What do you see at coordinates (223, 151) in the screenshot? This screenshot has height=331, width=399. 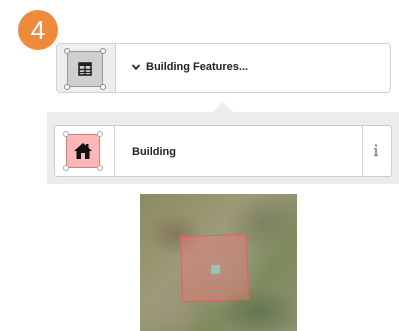 I see `preset-item-building: Building` at bounding box center [223, 151].